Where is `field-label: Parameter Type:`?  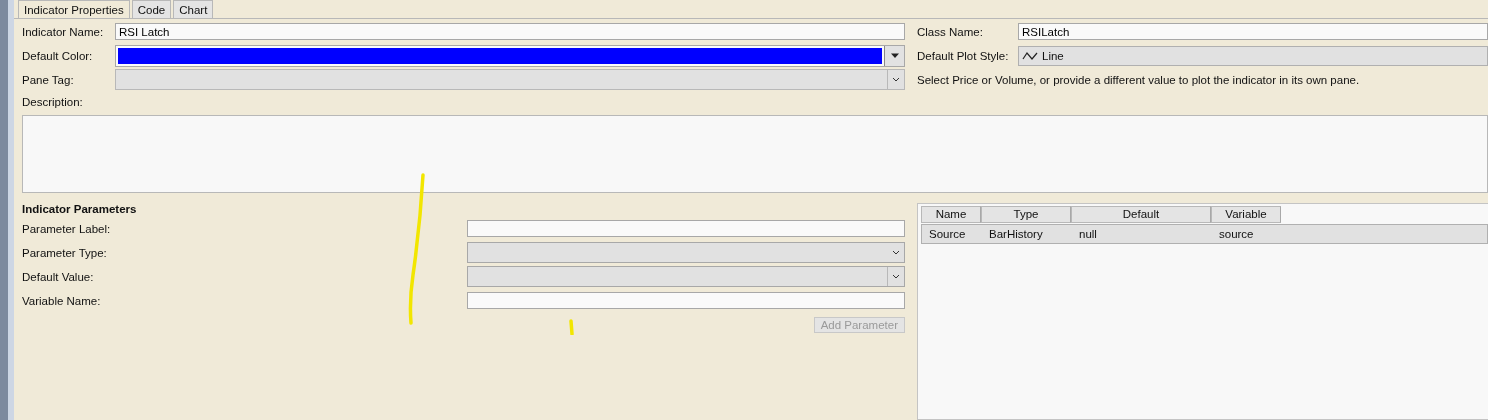
field-label: Parameter Type: is located at coordinates (65, 252).